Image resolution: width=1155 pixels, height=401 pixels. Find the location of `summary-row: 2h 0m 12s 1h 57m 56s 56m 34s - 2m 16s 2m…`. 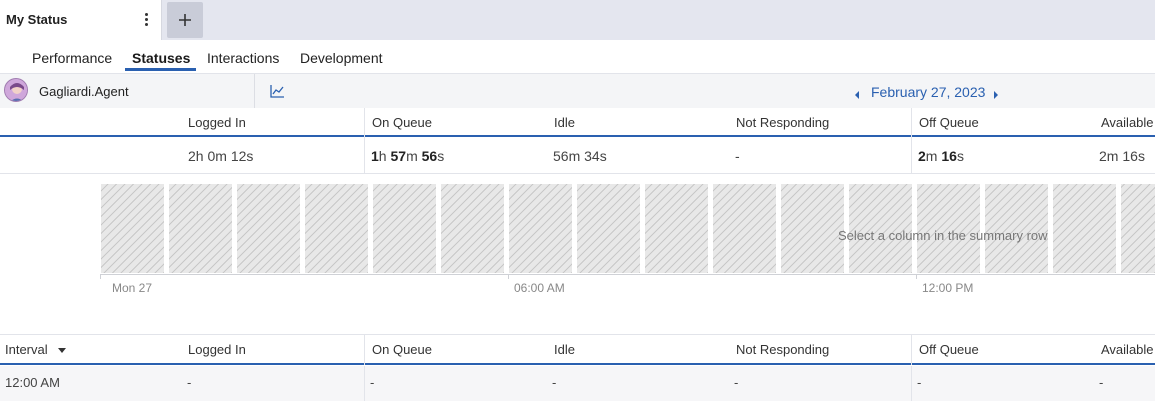

summary-row: 2h 0m 12s 1h 57m 56s 56m 34s - 2m 16s 2m… is located at coordinates (577, 155).